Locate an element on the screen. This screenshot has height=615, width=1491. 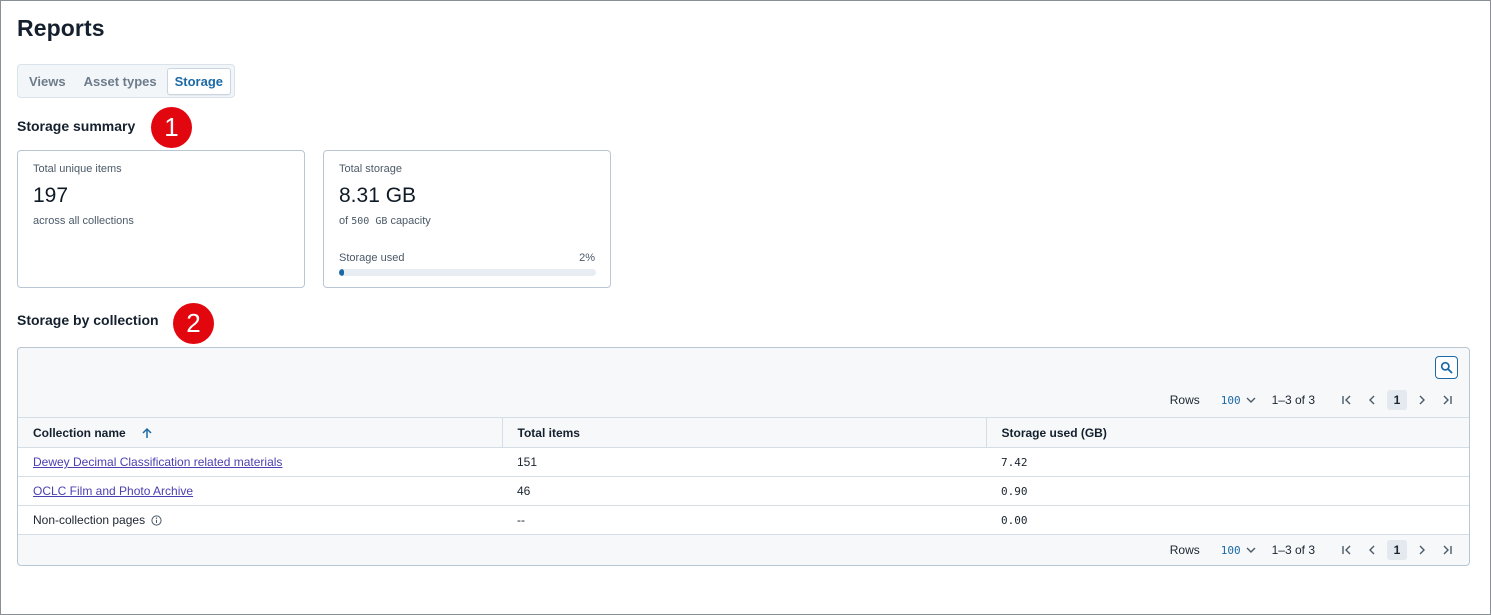
top-pagination: Rows 100 1–3 of 3 1 is located at coordinates (1313, 400).